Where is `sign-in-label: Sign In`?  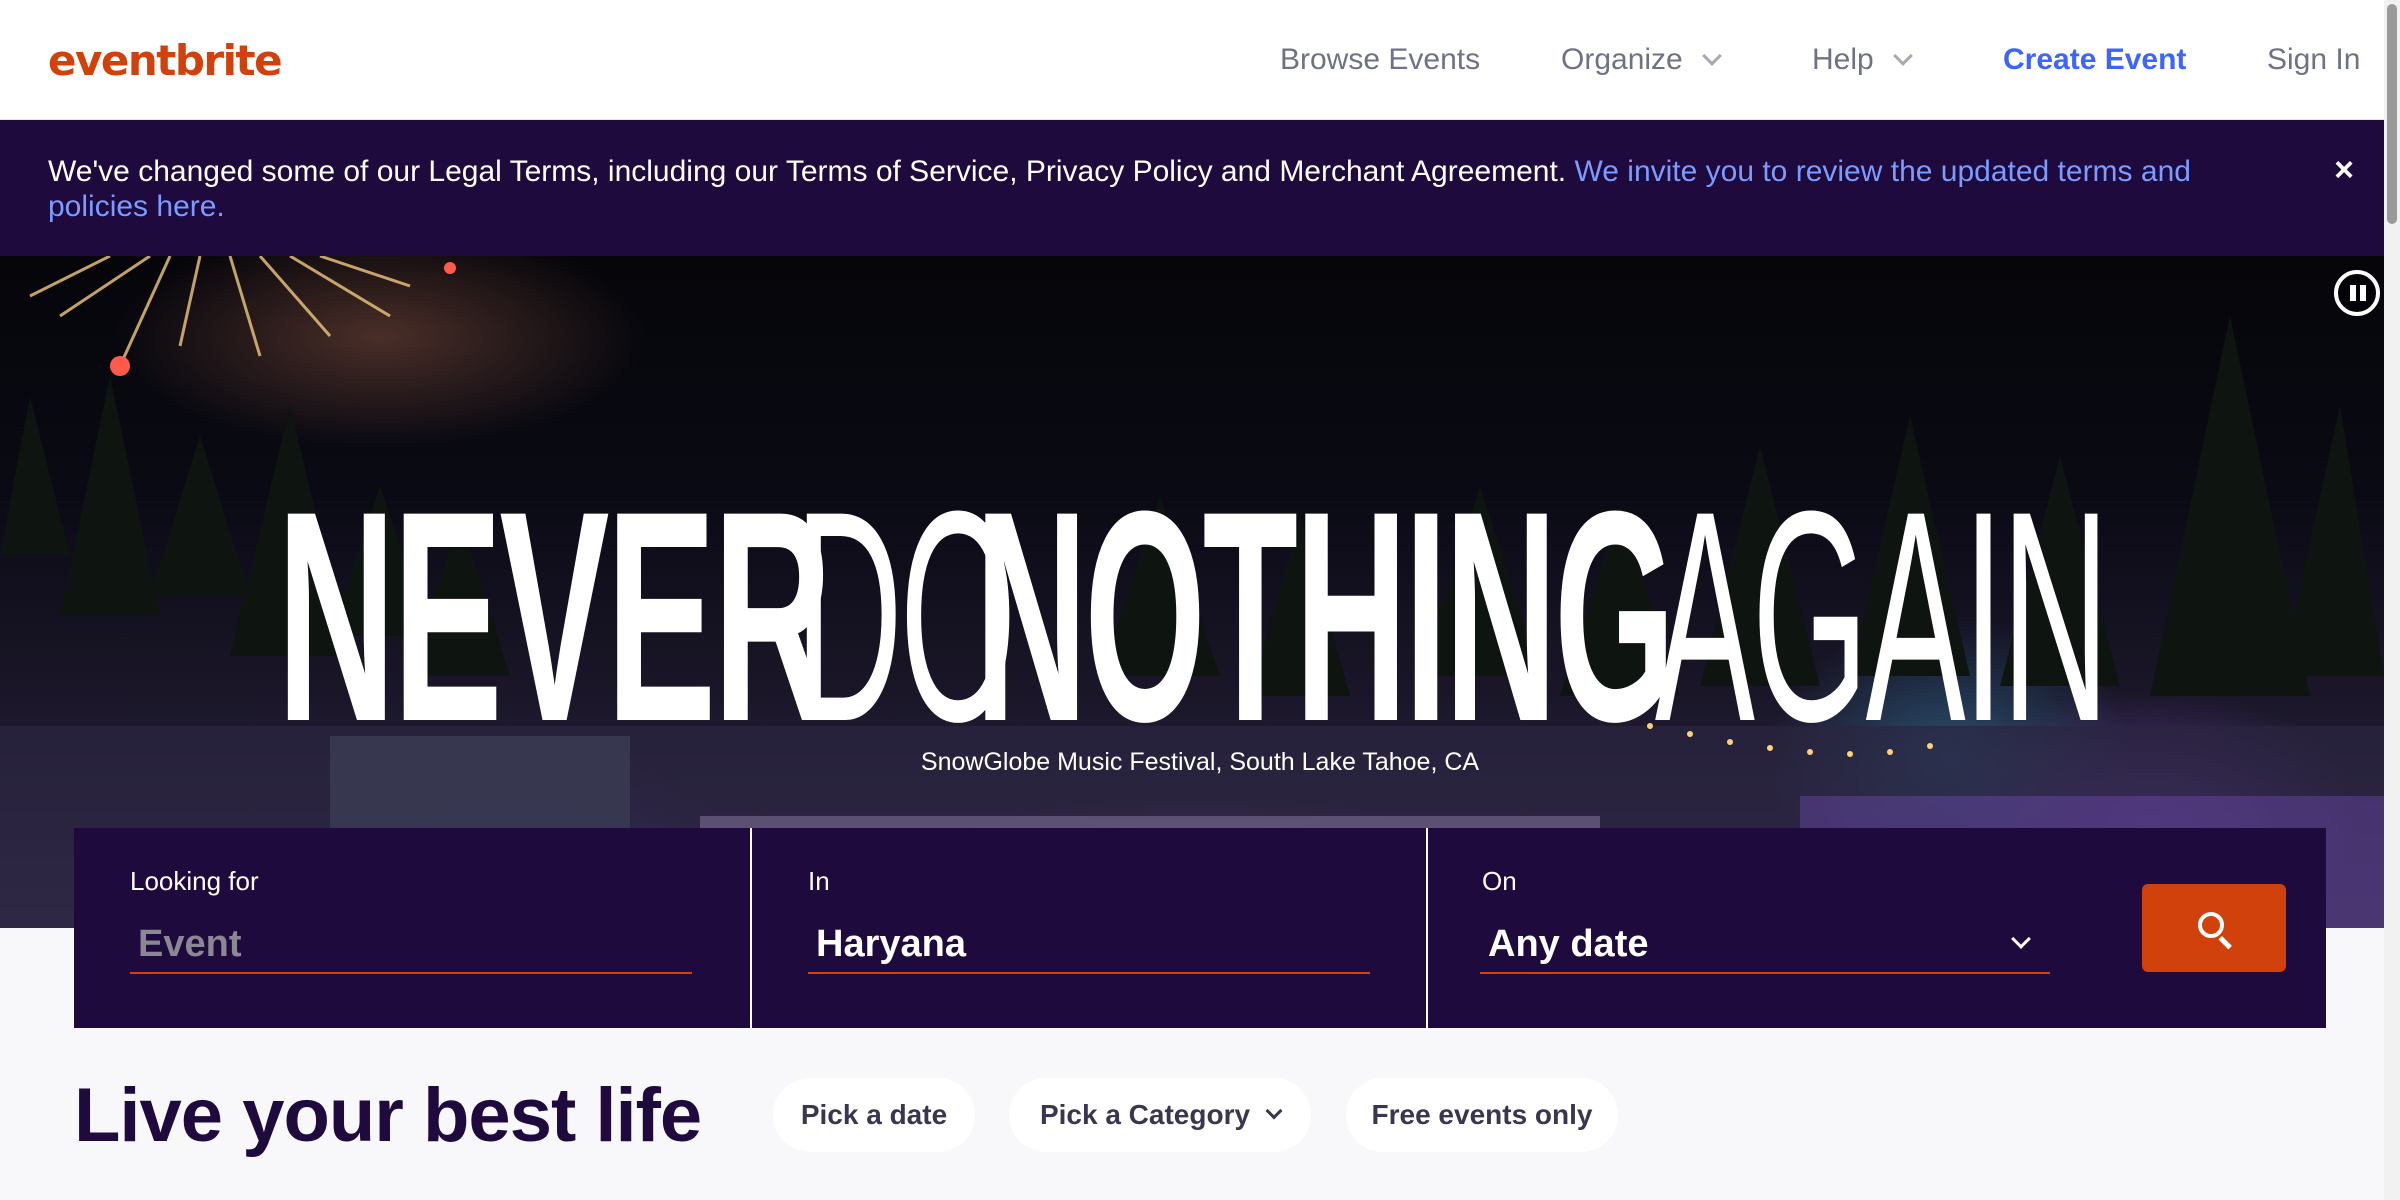 sign-in-label: Sign In is located at coordinates (2314, 59).